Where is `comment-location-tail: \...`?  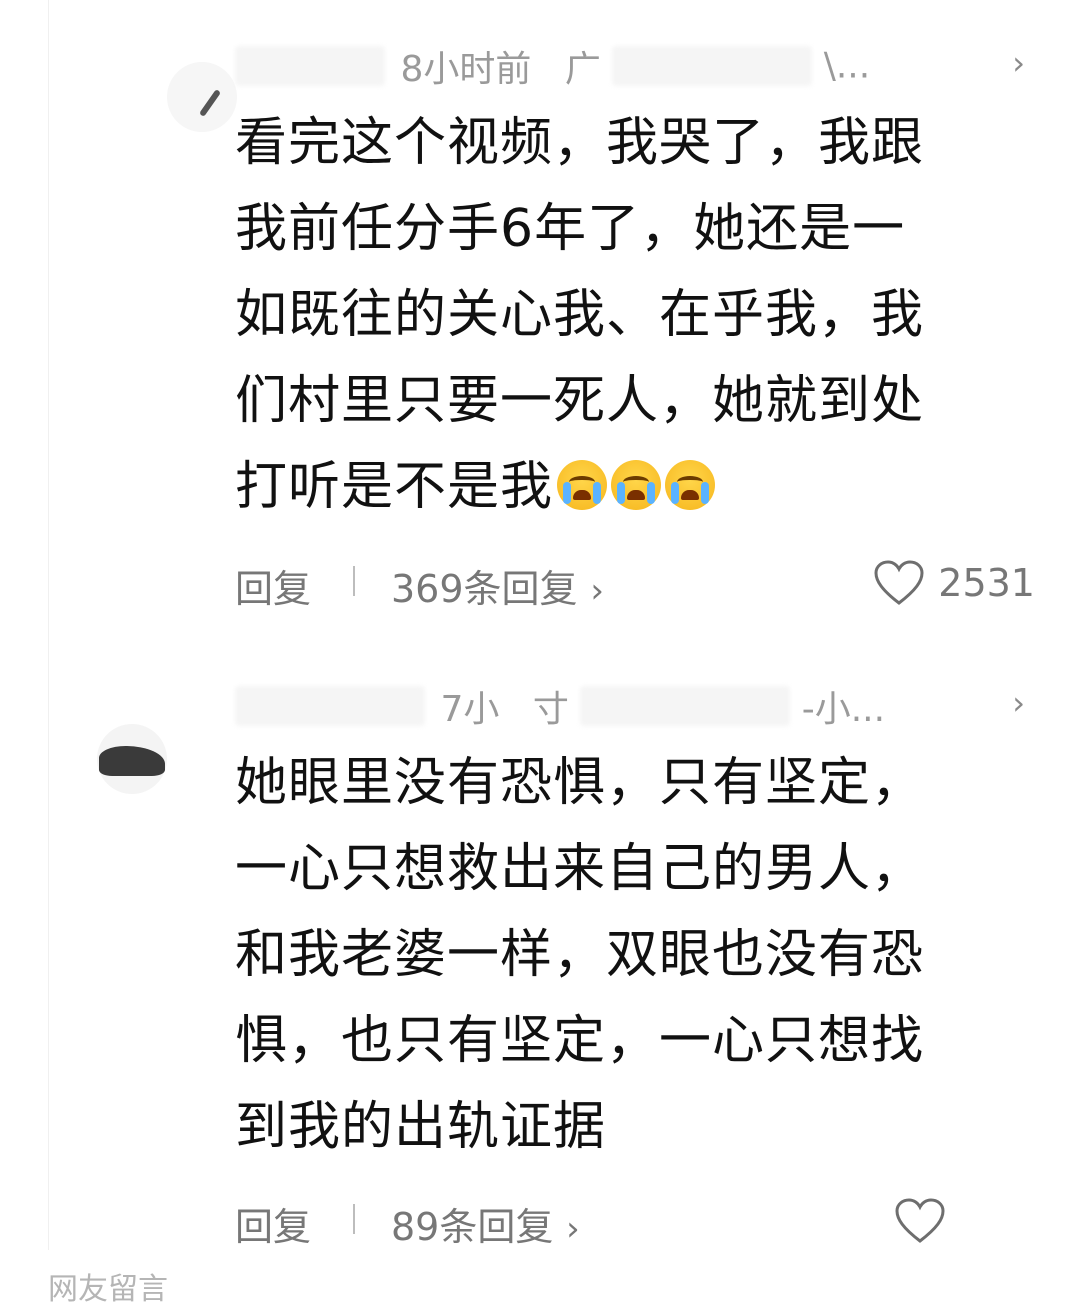 comment-location-tail: \... is located at coordinates (847, 66).